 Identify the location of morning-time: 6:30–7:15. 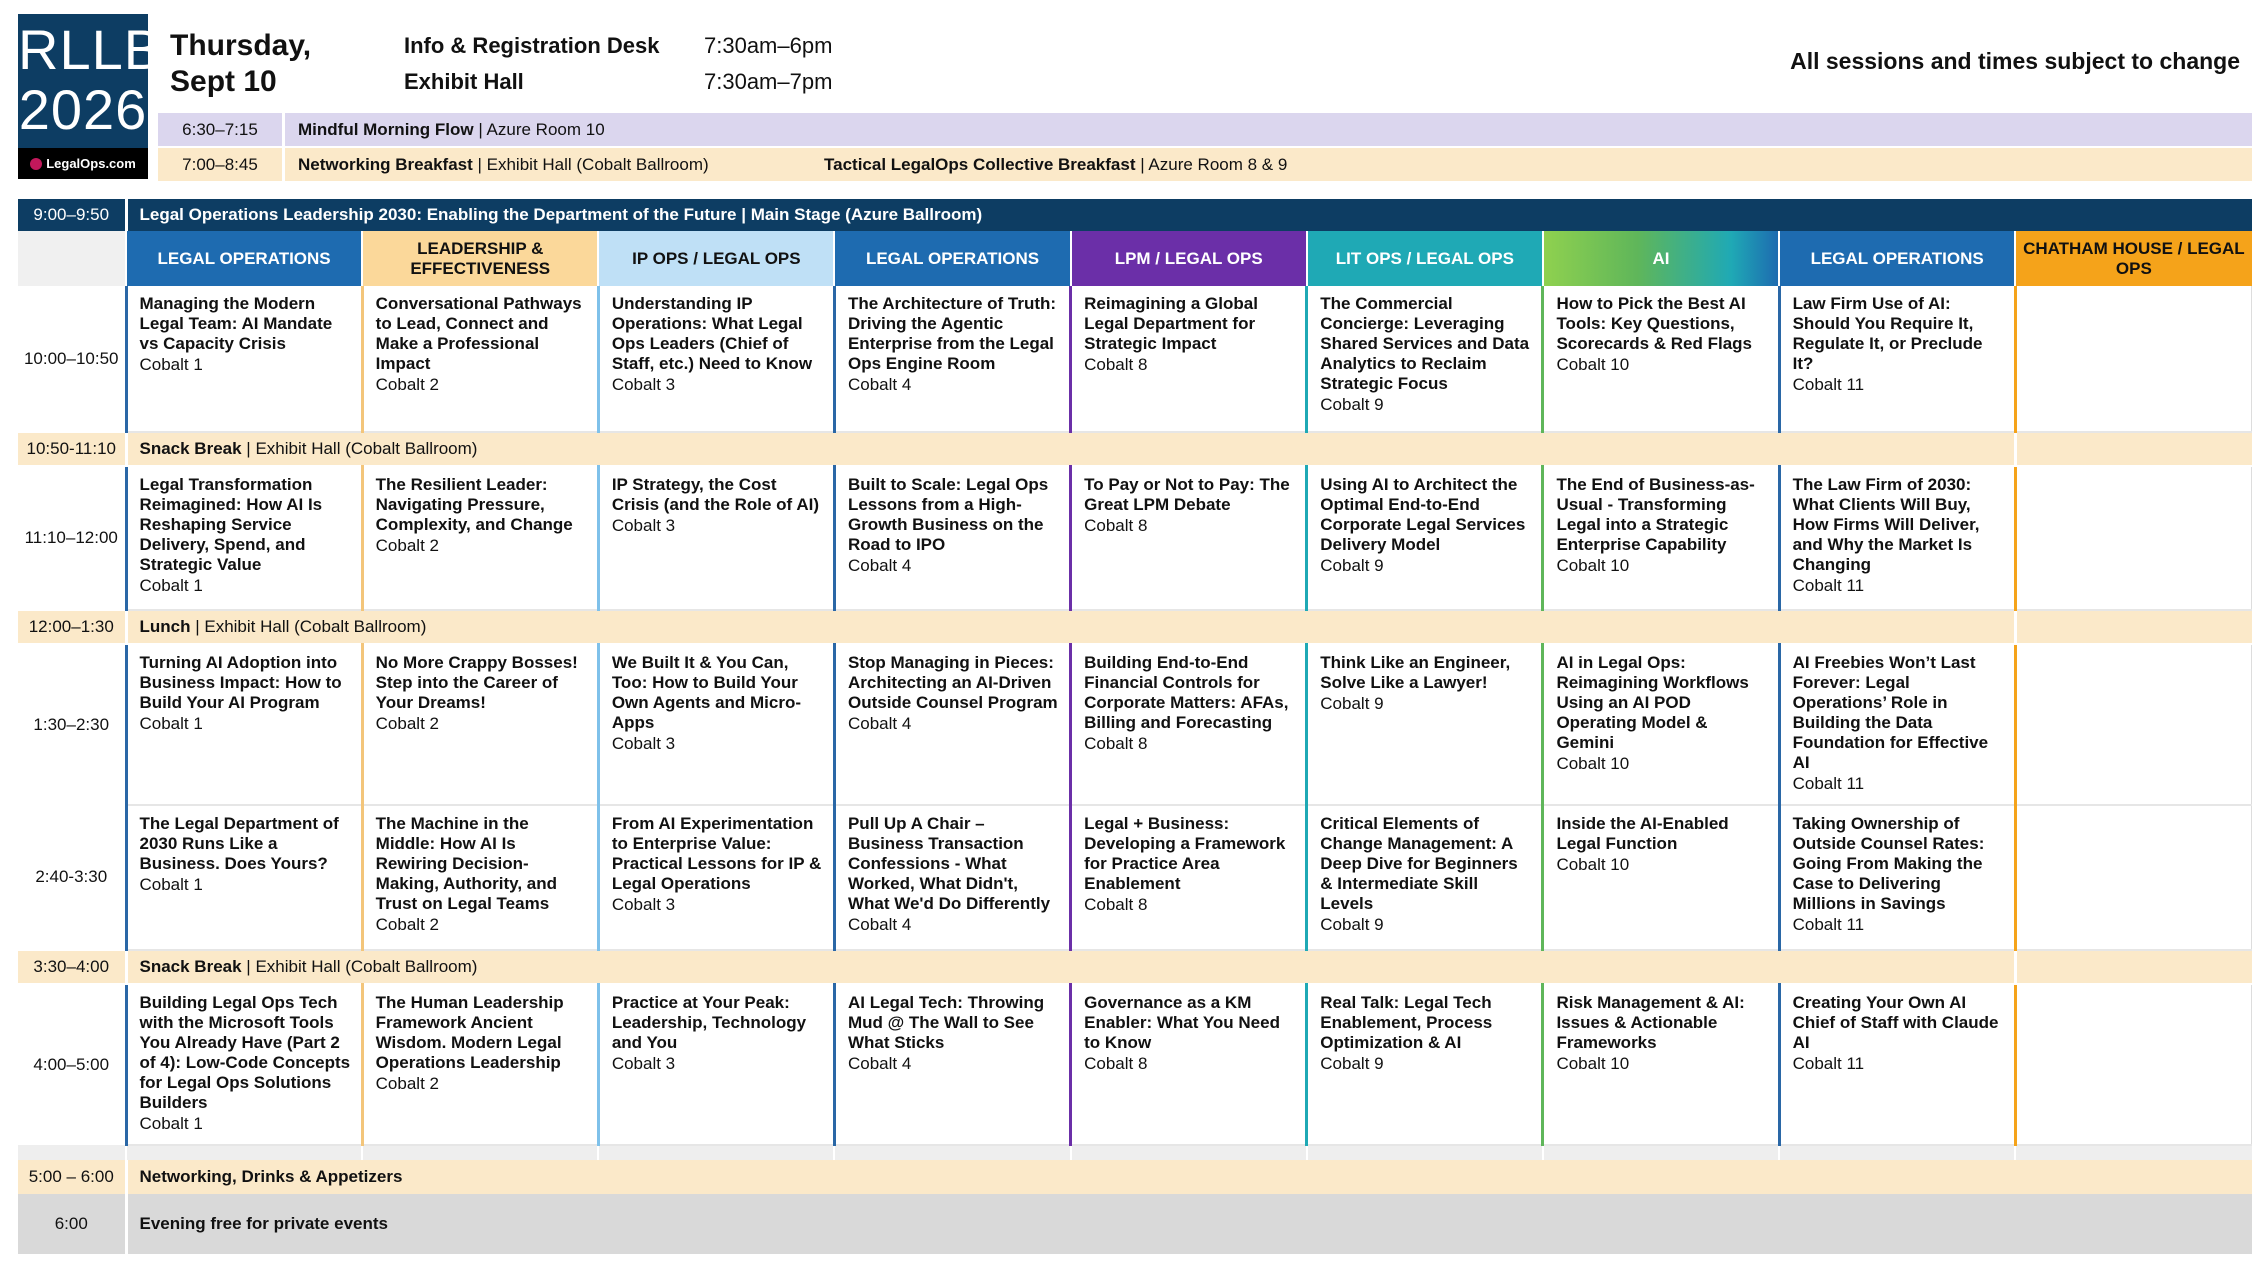
(220, 129).